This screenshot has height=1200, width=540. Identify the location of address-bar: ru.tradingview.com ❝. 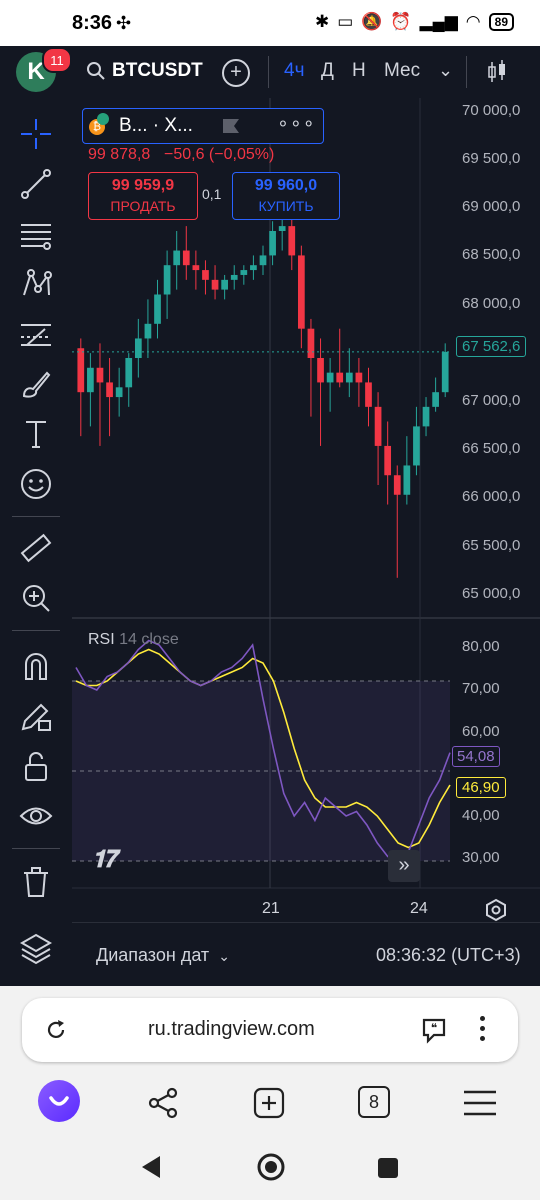
(270, 1030).